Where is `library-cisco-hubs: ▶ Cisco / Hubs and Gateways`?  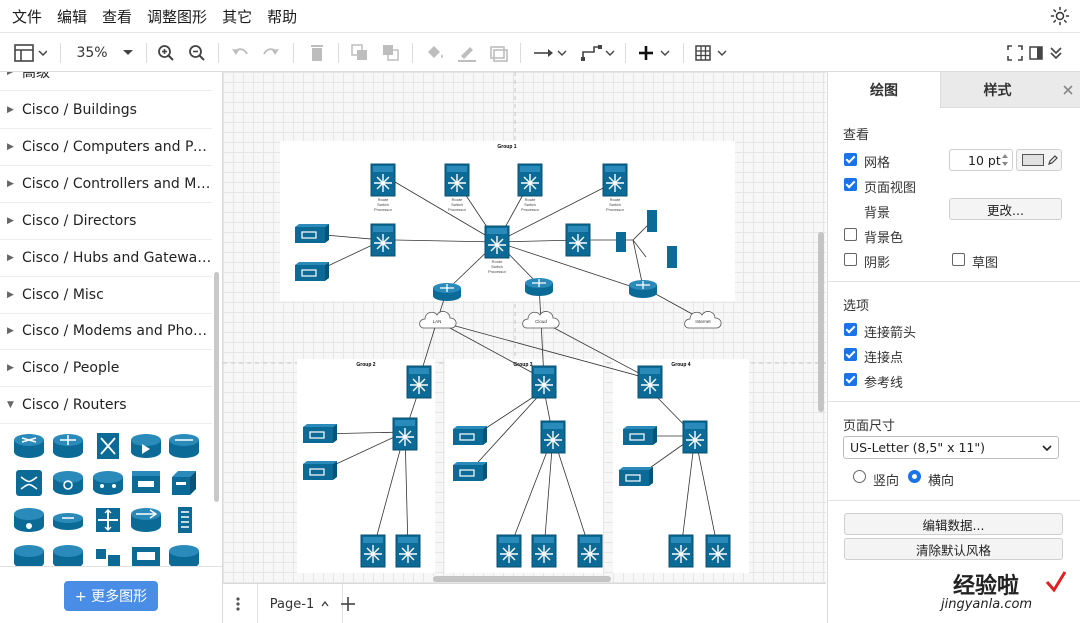
library-cisco-hubs: ▶ Cisco / Hubs and Gateways is located at coordinates (106, 258).